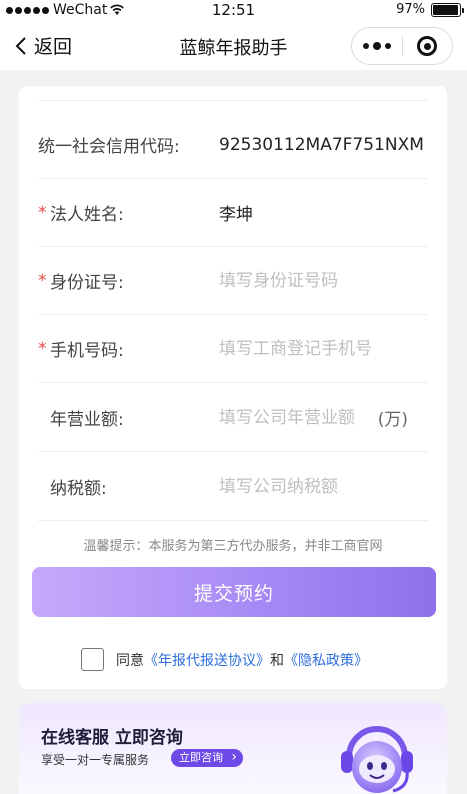  I want to click on phone-input, so click(304, 348).